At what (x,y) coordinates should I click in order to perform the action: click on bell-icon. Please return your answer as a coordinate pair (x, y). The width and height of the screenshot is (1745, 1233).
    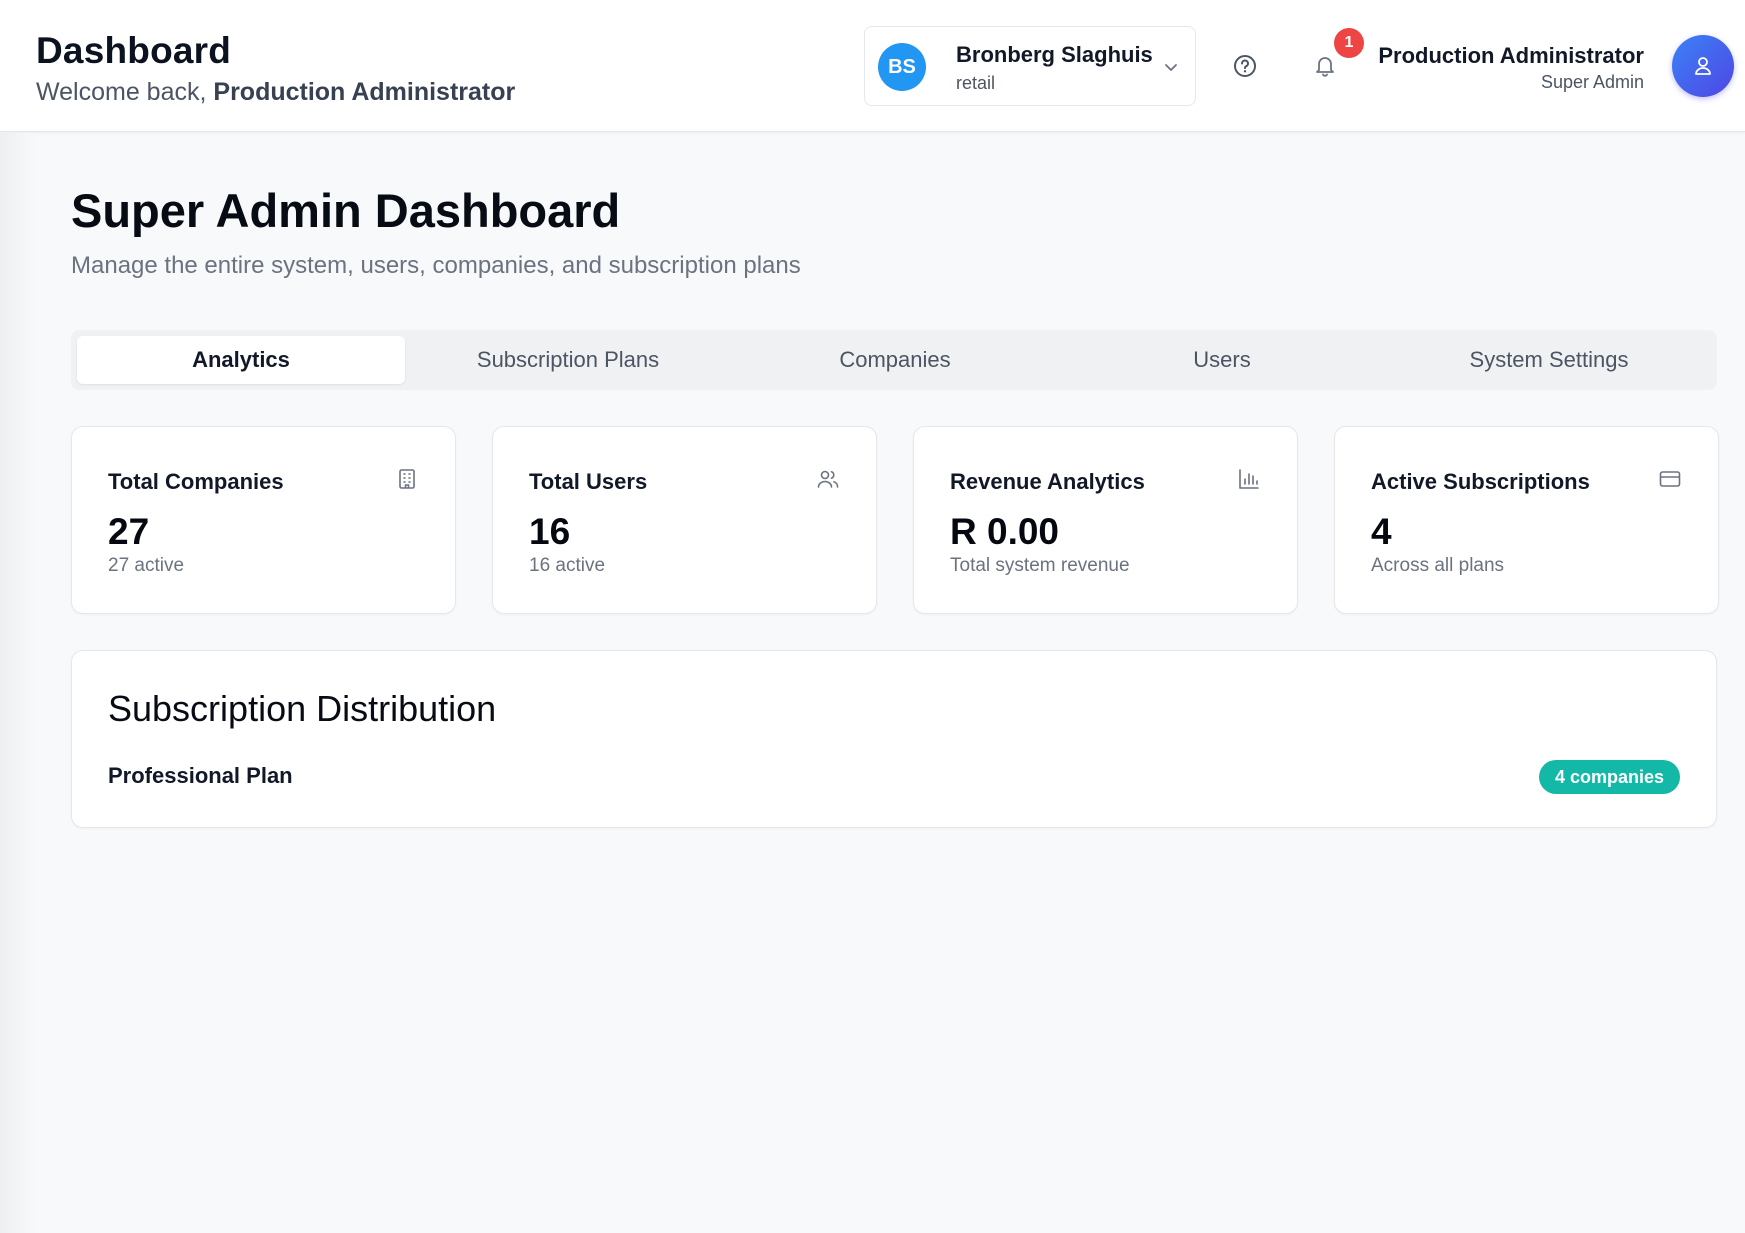
    Looking at the image, I should click on (1325, 67).